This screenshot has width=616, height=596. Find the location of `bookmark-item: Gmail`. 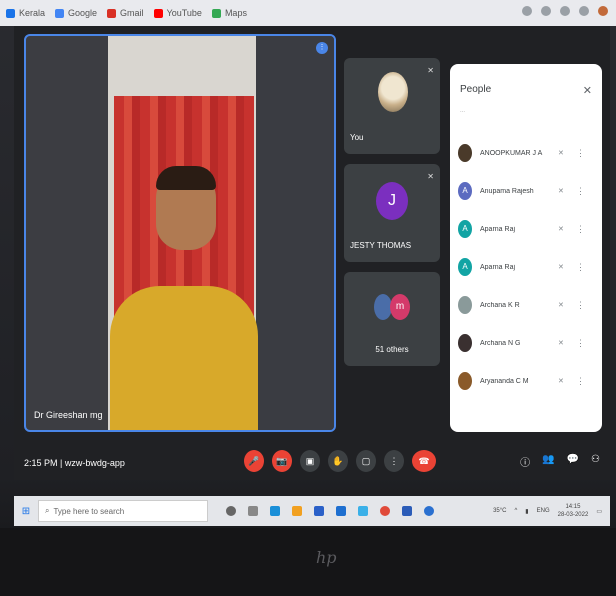

bookmark-item: Gmail is located at coordinates (125, 13).